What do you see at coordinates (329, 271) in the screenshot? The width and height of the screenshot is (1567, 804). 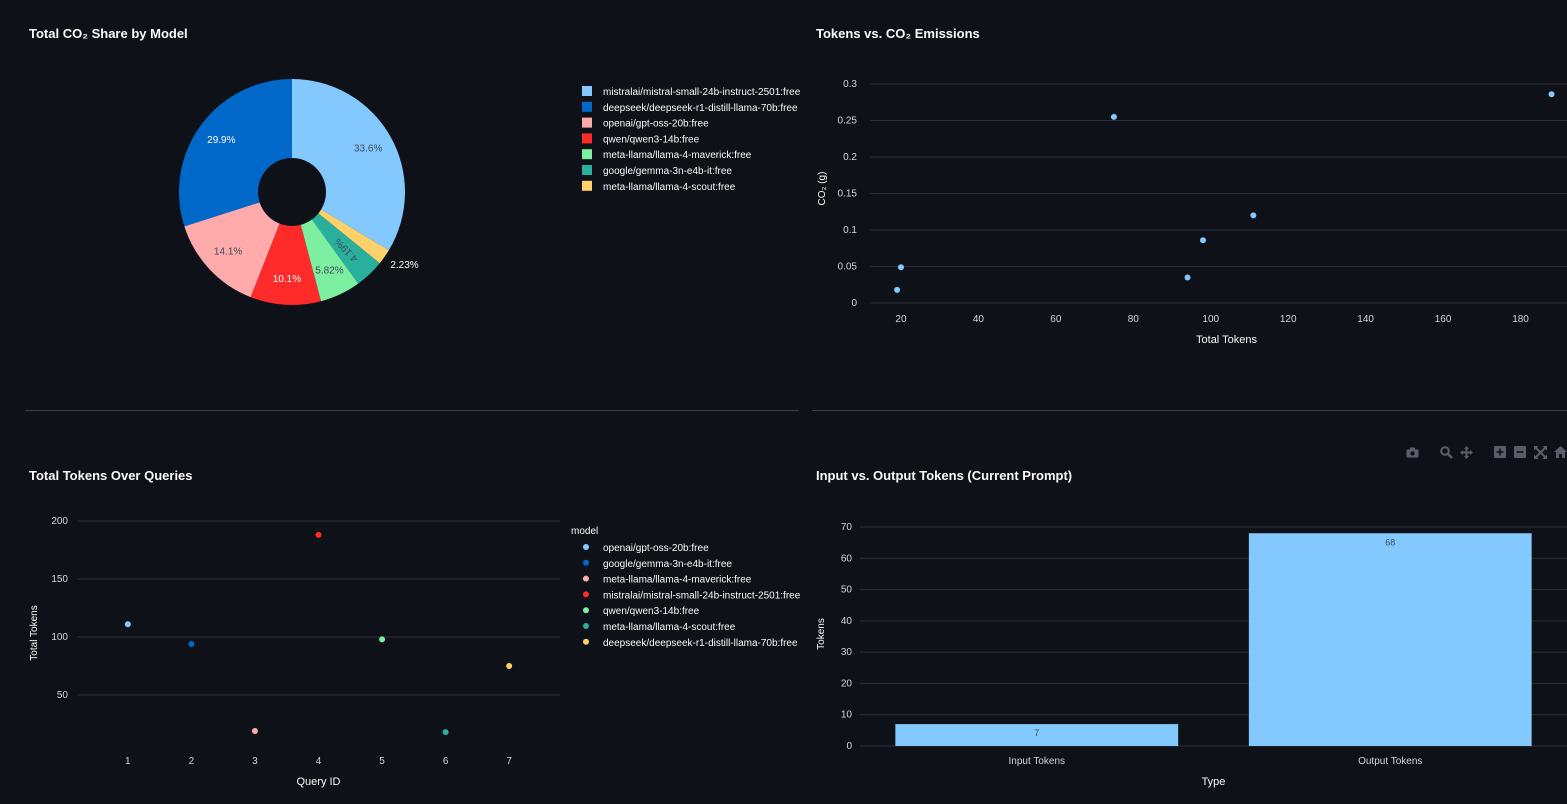 I see `pie-slice-label: 5.82%` at bounding box center [329, 271].